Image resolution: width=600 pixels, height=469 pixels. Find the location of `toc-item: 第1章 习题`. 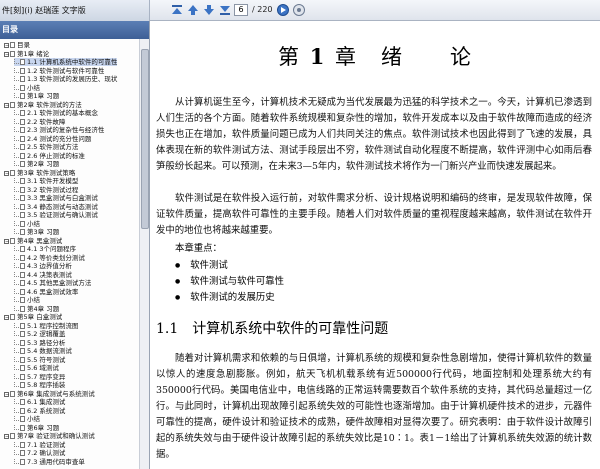

toc-item: 第1章 习题 is located at coordinates (36, 96).